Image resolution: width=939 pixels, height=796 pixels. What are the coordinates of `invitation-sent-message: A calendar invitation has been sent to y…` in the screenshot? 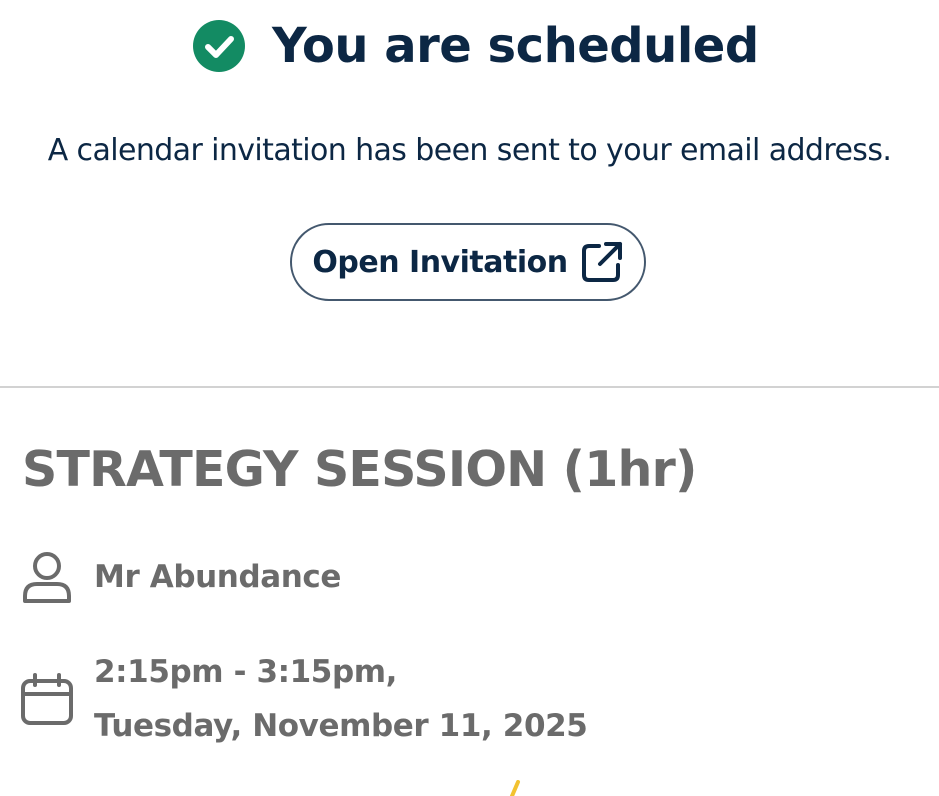 It's located at (469, 150).